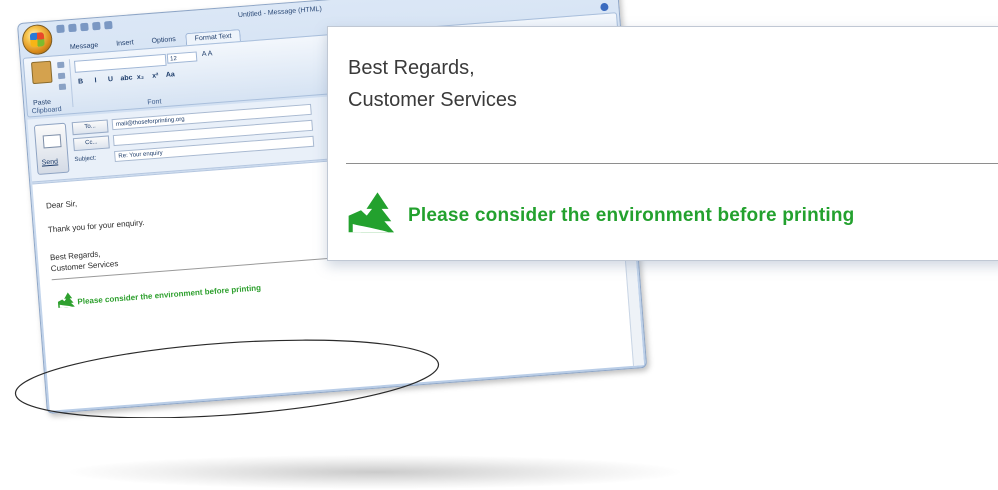  I want to click on underline-button: U, so click(110, 80).